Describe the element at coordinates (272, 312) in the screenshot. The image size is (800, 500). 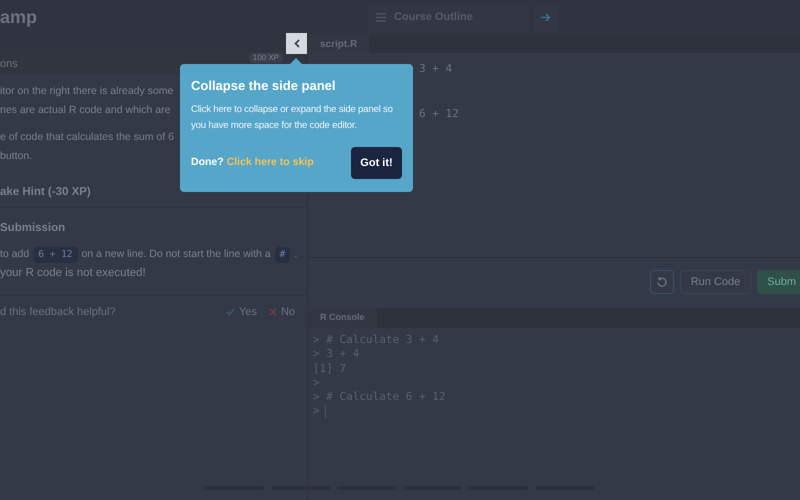
I see `close-icon` at that location.